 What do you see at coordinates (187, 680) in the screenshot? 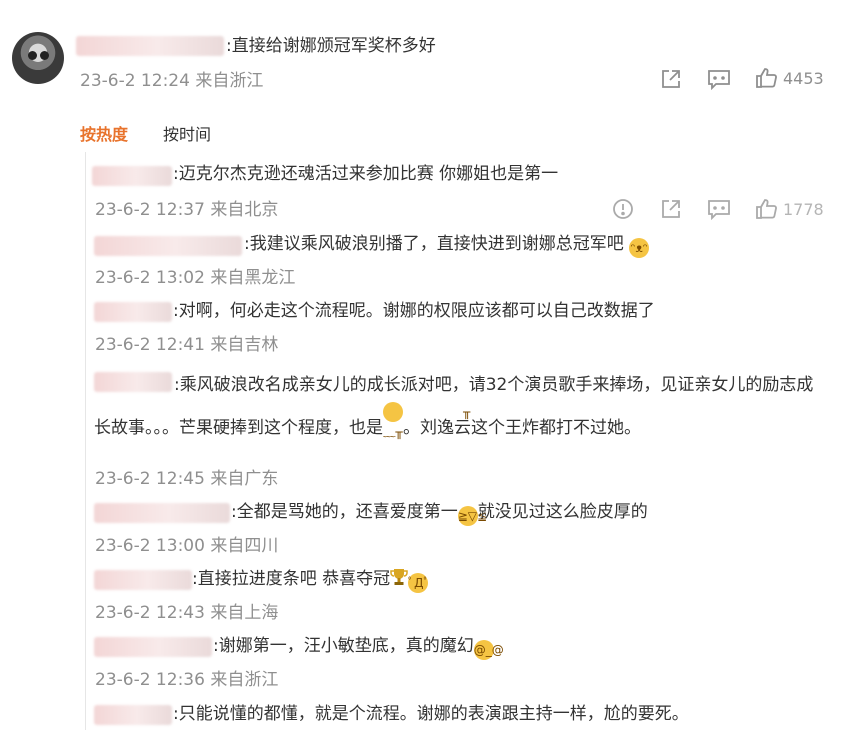
I see `comment-meta: 23-6-2 12:36 来自浙江` at bounding box center [187, 680].